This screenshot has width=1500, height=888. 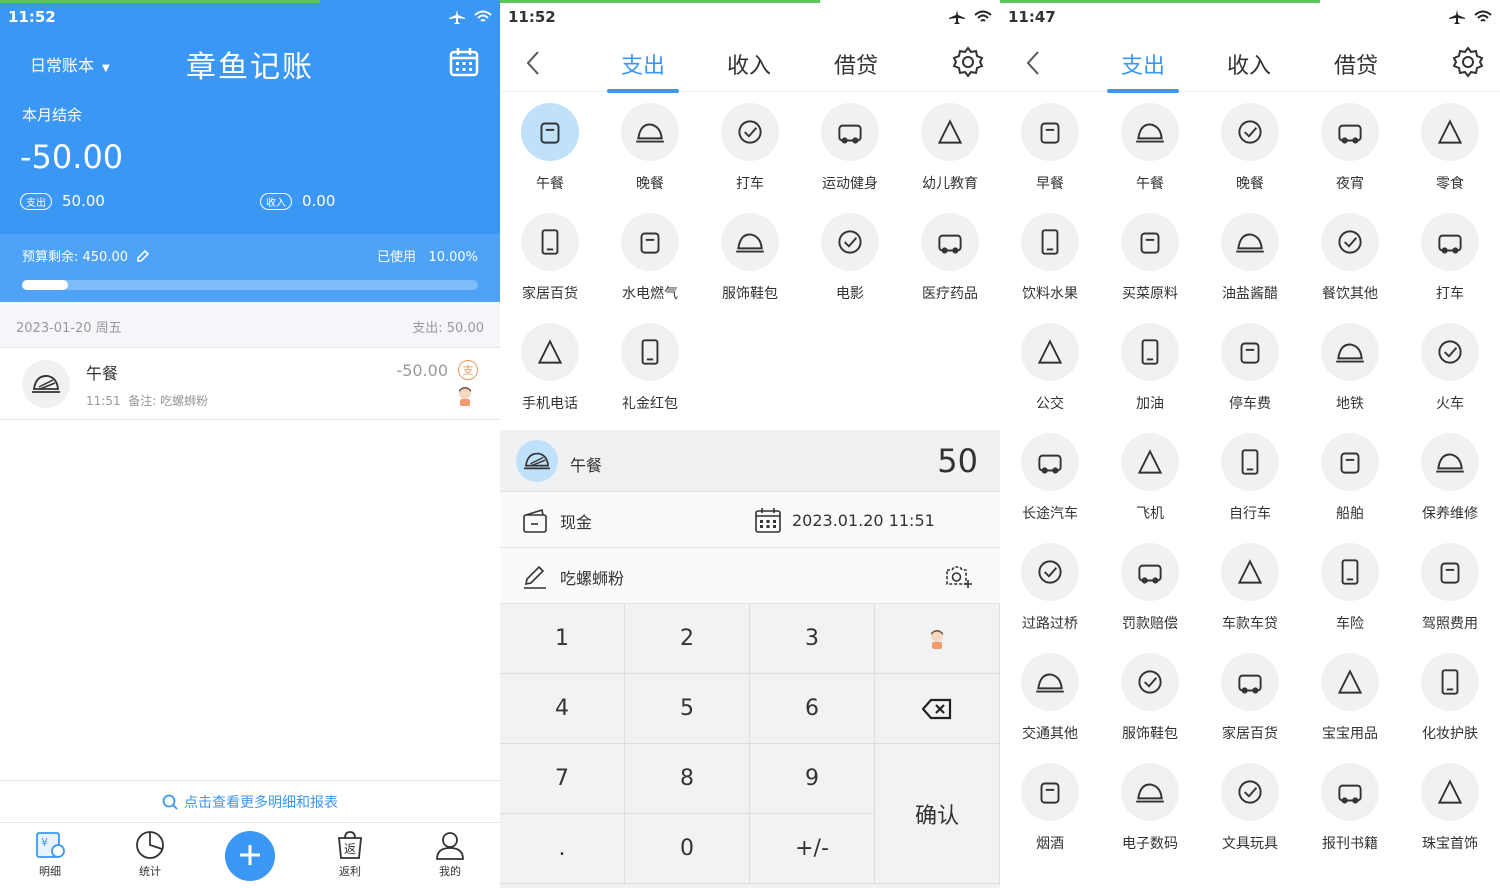 What do you see at coordinates (1150, 367) in the screenshot?
I see `category-item: 加油` at bounding box center [1150, 367].